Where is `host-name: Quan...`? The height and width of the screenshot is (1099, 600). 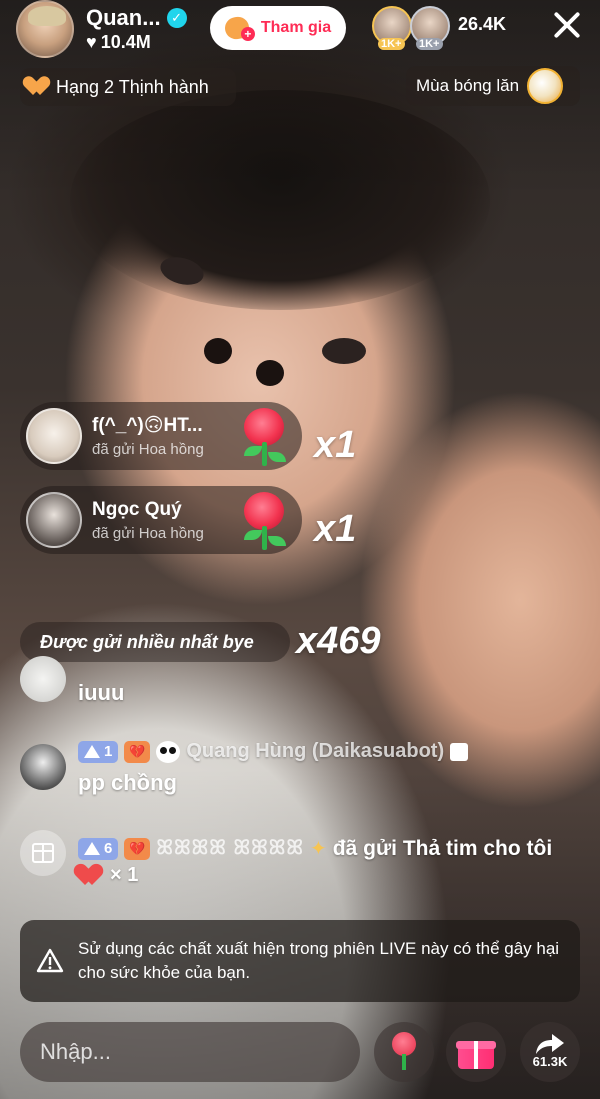 host-name: Quan... is located at coordinates (123, 17).